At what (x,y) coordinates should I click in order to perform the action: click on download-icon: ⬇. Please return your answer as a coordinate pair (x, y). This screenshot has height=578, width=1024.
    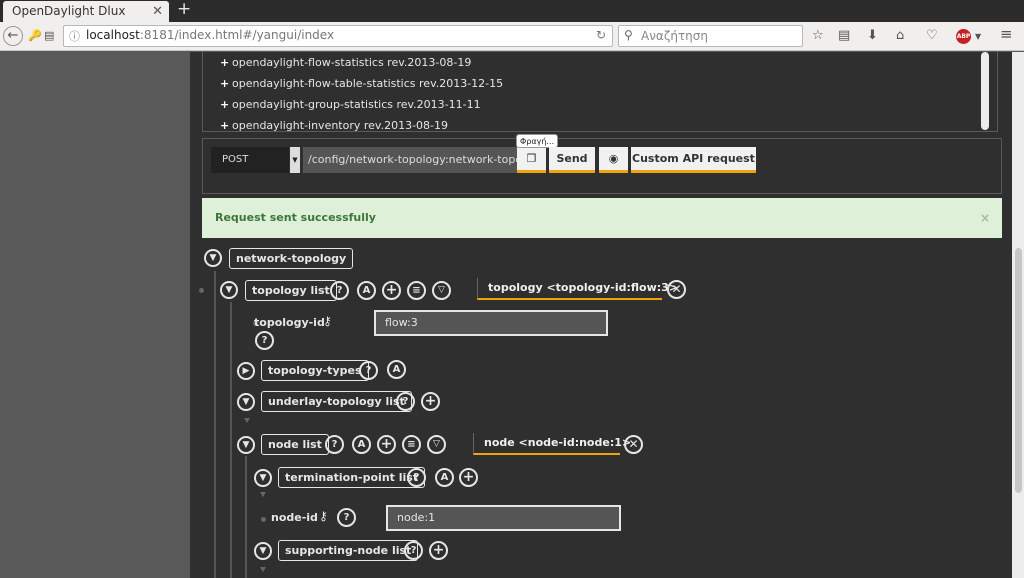
    Looking at the image, I should click on (872, 36).